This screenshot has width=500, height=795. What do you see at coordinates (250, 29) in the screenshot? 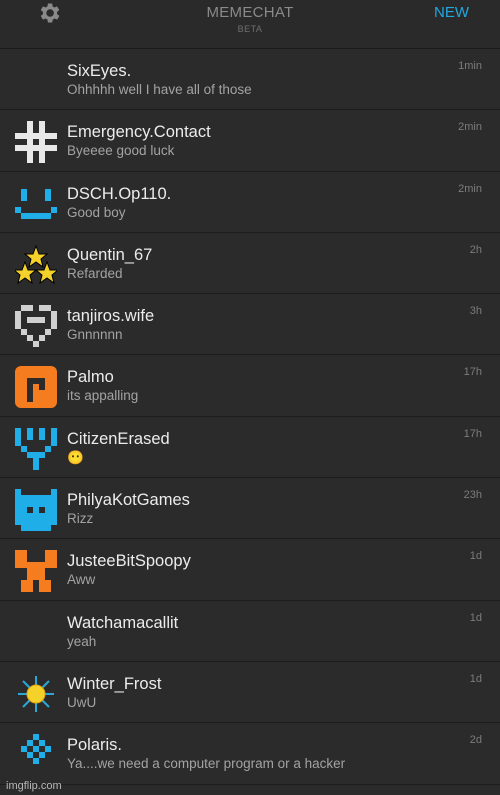
I see `app-subtitle: BETA` at bounding box center [250, 29].